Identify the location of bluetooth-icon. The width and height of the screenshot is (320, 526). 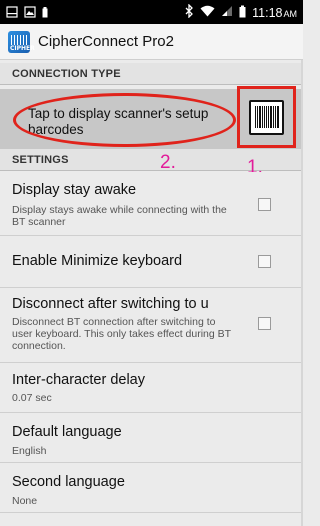
(189, 12).